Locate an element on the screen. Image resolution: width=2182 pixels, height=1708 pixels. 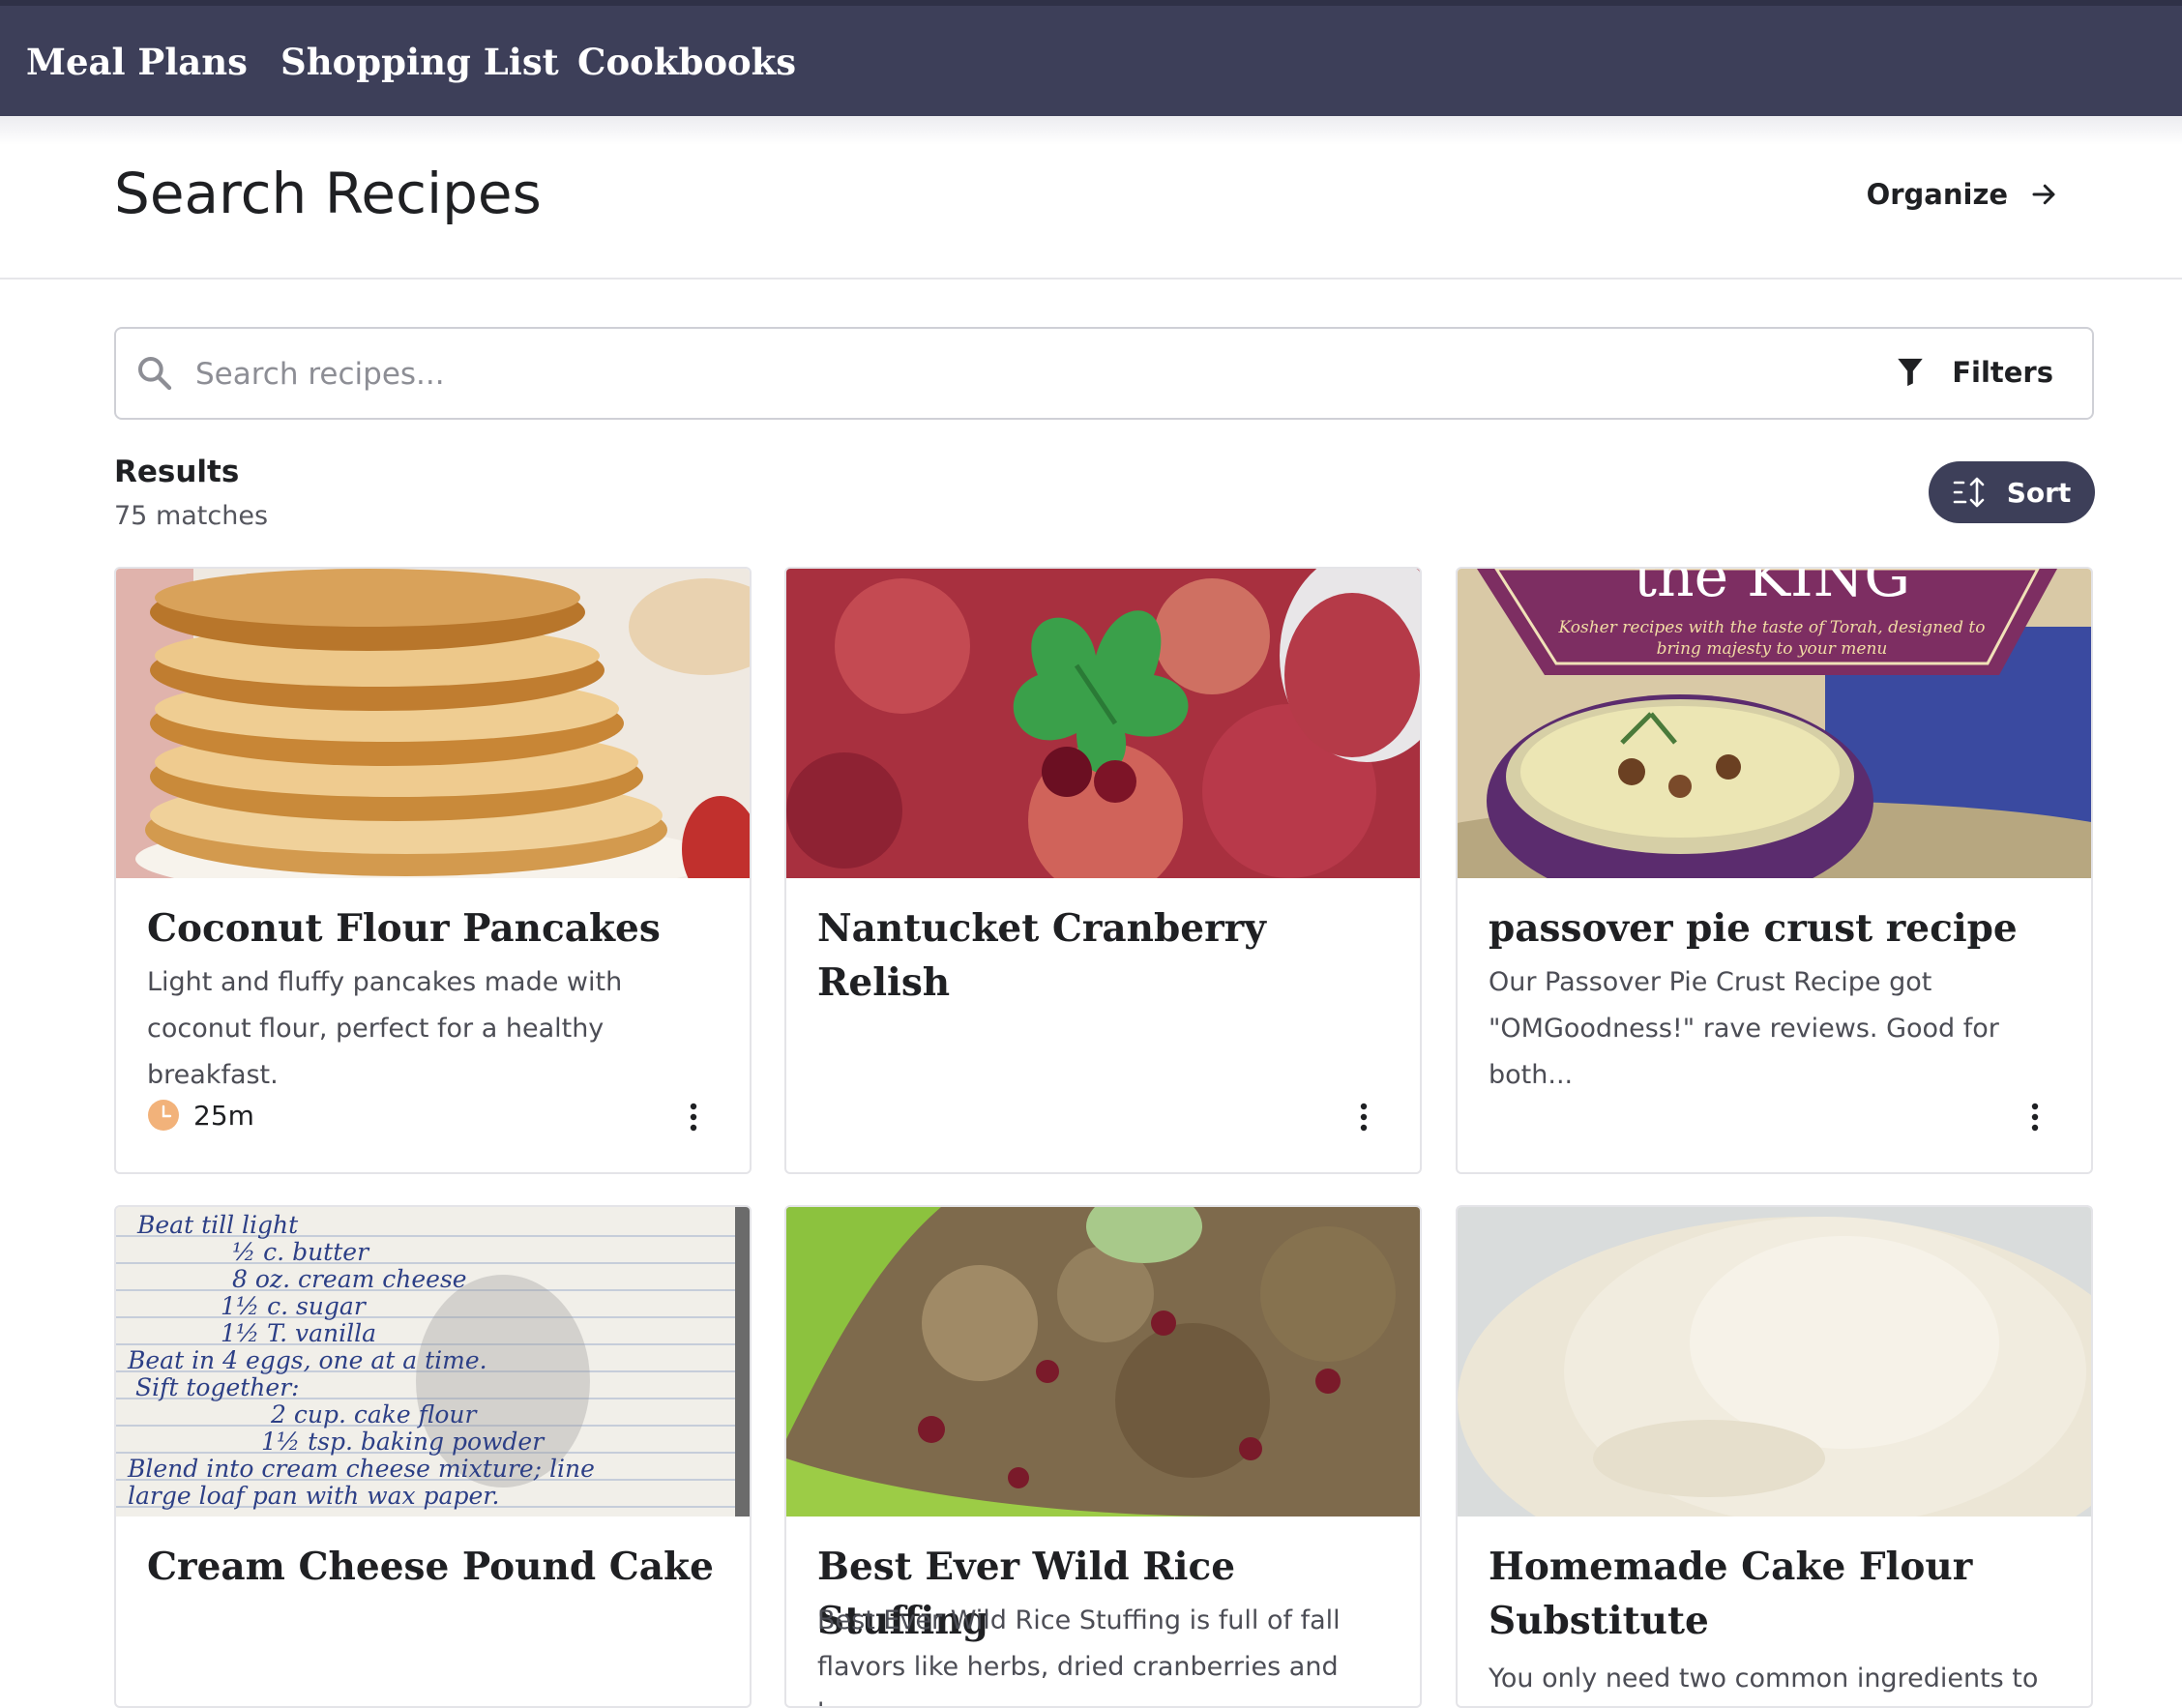
results-title: Results is located at coordinates (177, 472).